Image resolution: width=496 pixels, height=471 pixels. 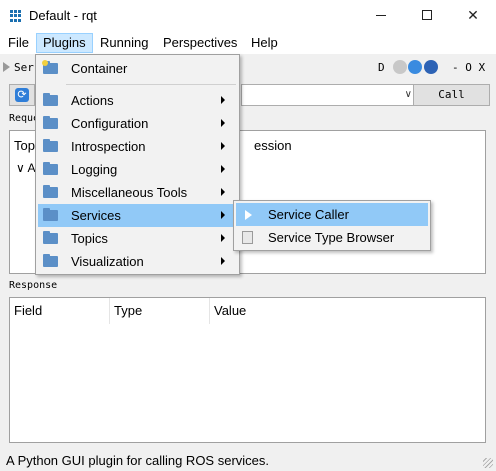 What do you see at coordinates (92, 100) in the screenshot?
I see `menu-item-label: Actions` at bounding box center [92, 100].